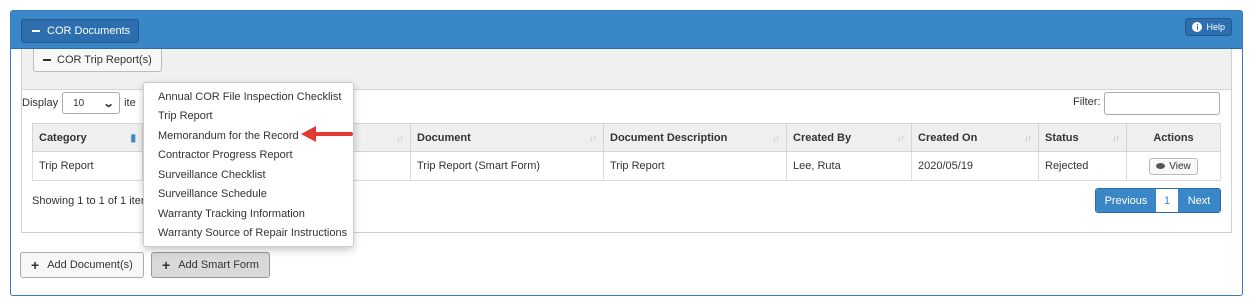  Describe the element at coordinates (130, 103) in the screenshot. I see `items-label: ite` at that location.